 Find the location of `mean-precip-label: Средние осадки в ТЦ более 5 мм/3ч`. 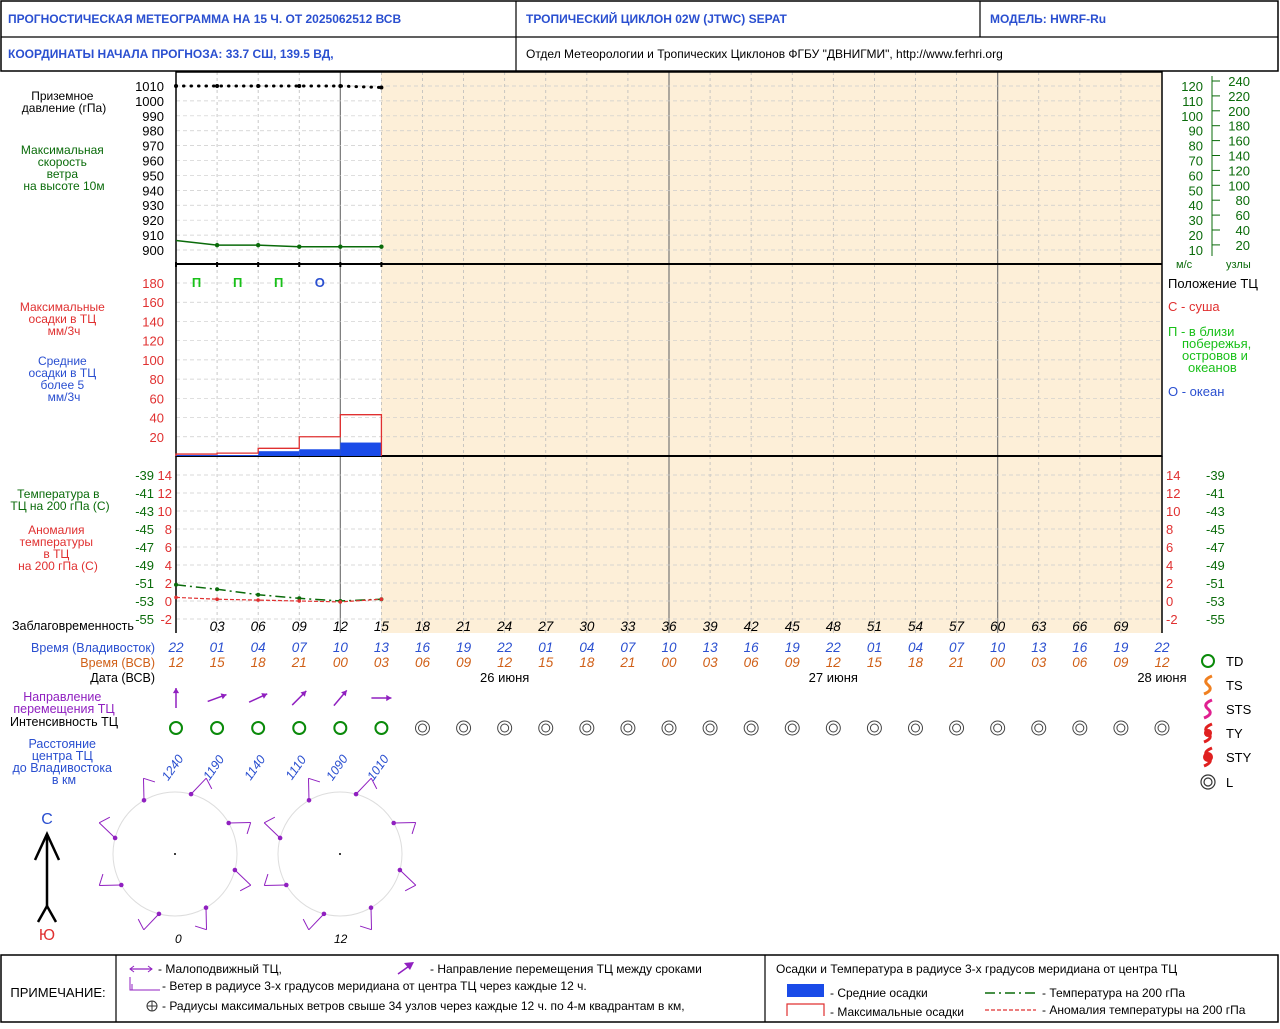

mean-precip-label: Средние осадки в ТЦ более 5 мм/3ч is located at coordinates (64, 379).